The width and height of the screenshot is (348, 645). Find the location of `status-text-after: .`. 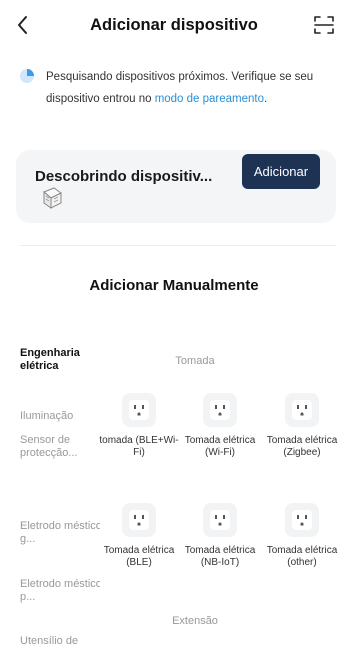

status-text-after: . is located at coordinates (266, 99).